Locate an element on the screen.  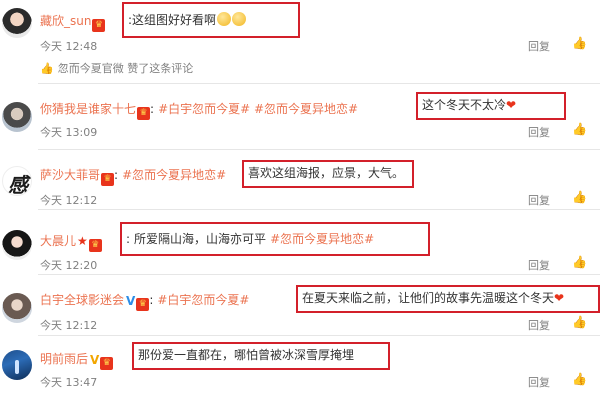
username: 白宇全球影迷会 is located at coordinates (82, 300).